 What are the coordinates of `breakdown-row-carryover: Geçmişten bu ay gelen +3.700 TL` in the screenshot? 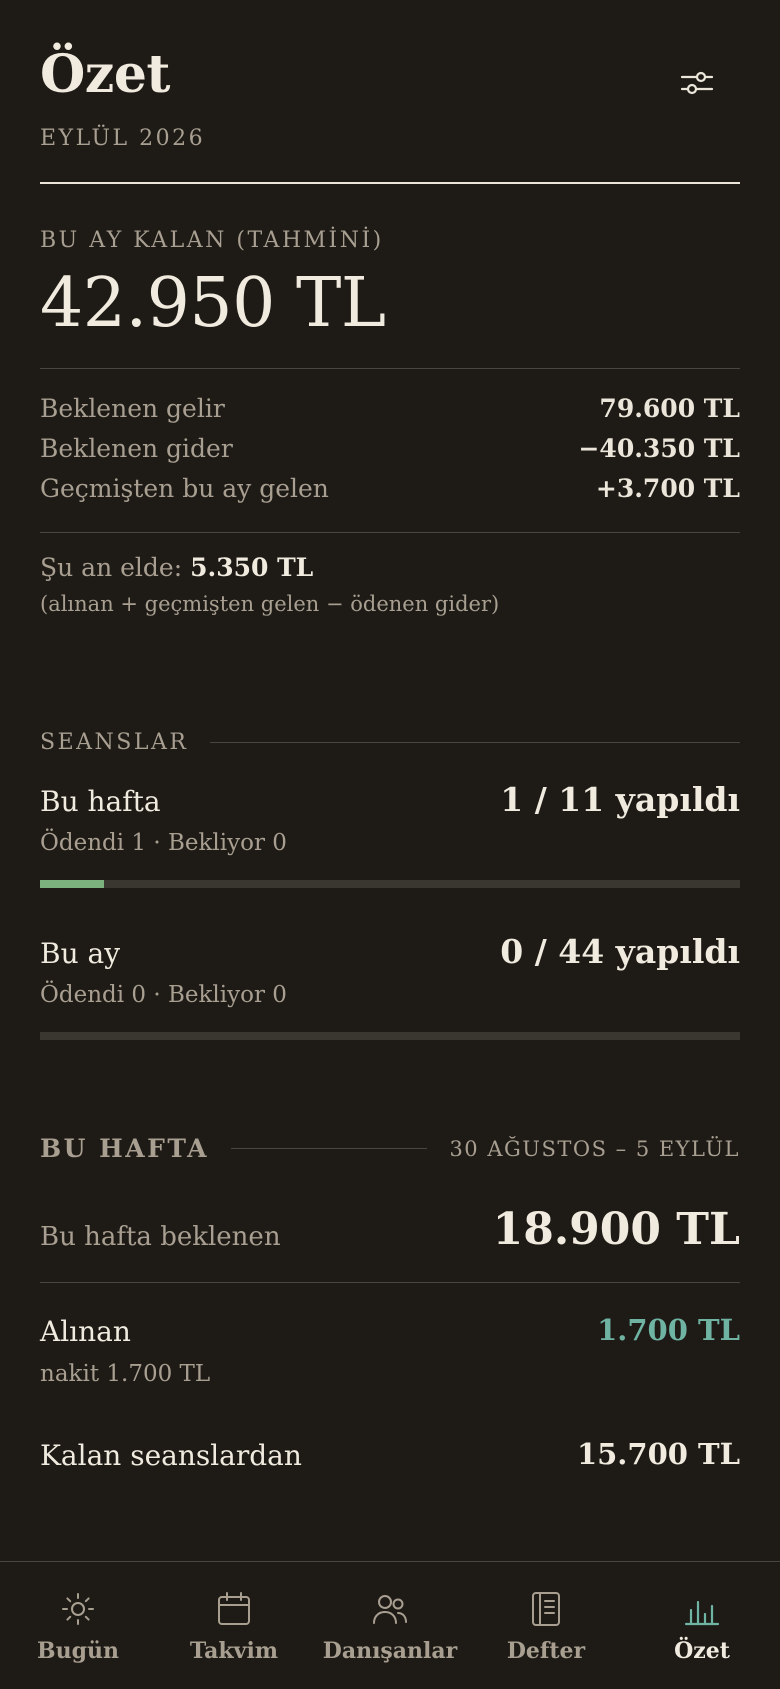 It's located at (390, 488).